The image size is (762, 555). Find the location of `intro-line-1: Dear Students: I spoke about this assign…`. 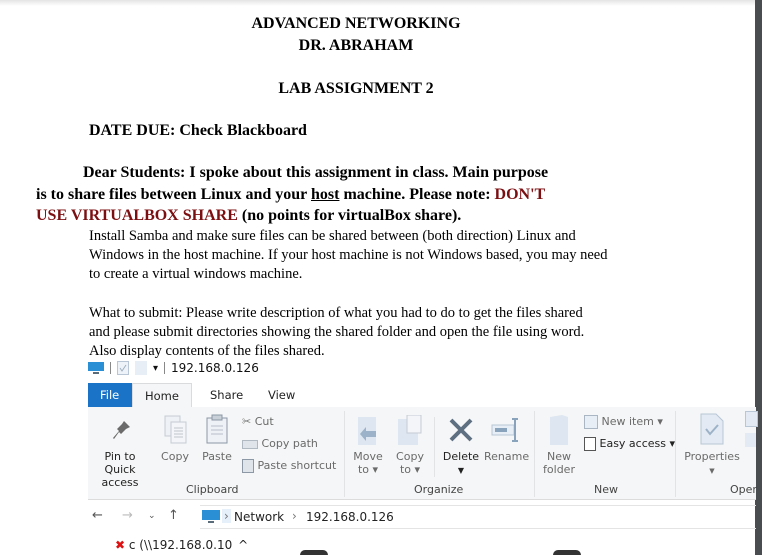

intro-line-1: Dear Students: I spoke about this assign… is located at coordinates (316, 172).